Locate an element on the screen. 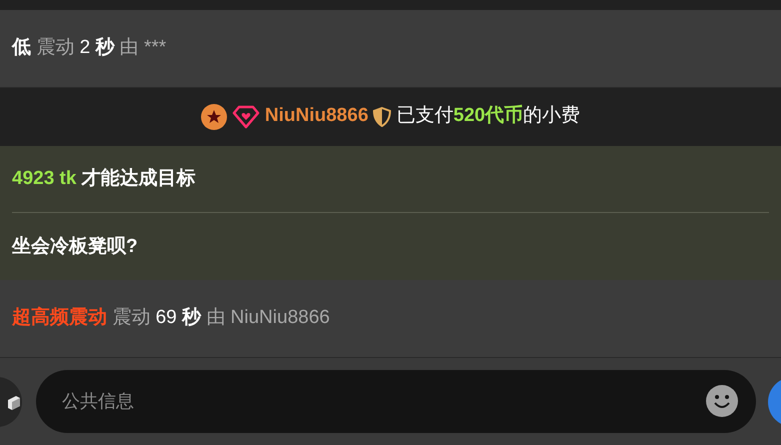 Image resolution: width=781 pixels, height=445 pixels. goal-message: 4923 tk 才能达成目标 is located at coordinates (104, 178).